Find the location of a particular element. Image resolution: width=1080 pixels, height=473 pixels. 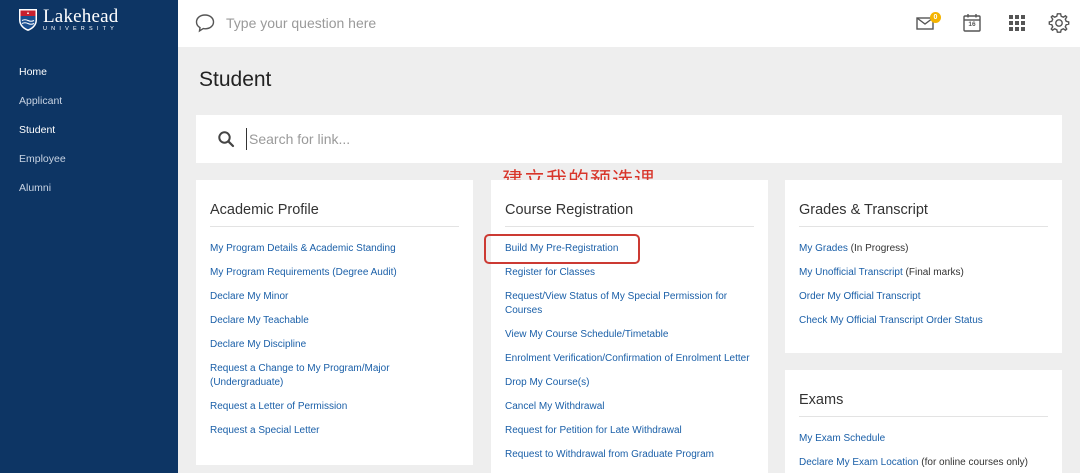

link-course-schedule: View My Course Schedule/Timetable is located at coordinates (629, 335).